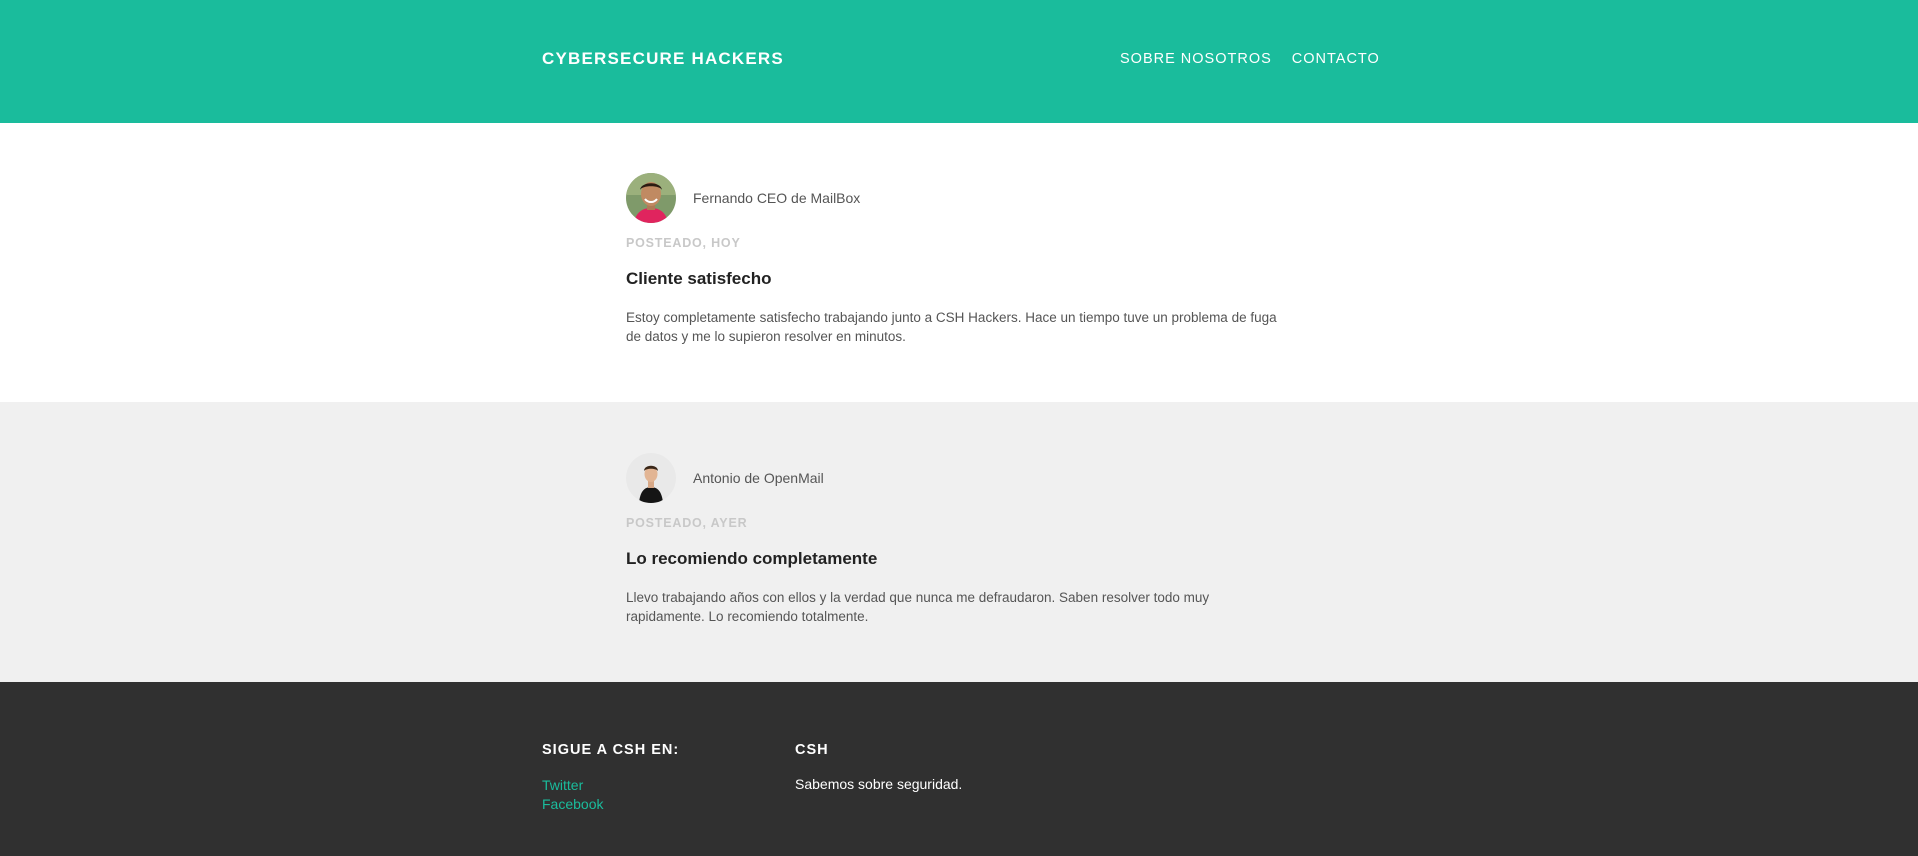 The height and width of the screenshot is (856, 1918). What do you see at coordinates (683, 243) in the screenshot?
I see `post-date: POSTEADO, HOY` at bounding box center [683, 243].